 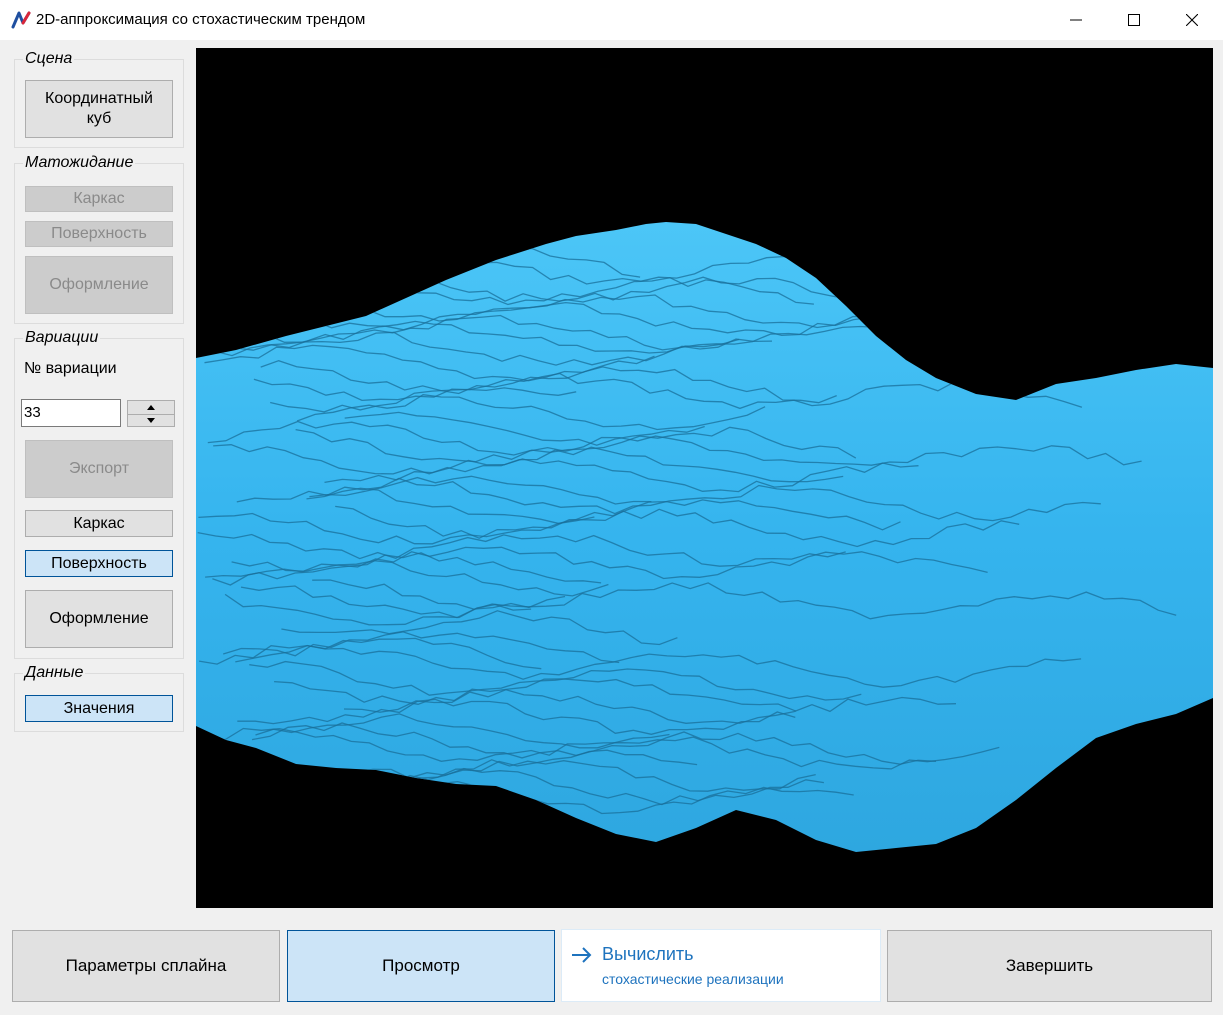 I want to click on compute-sub-label: стохастические реализации, so click(x=693, y=979).